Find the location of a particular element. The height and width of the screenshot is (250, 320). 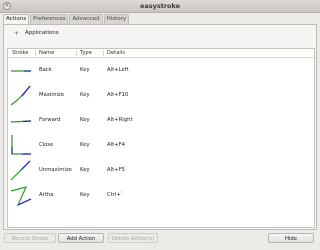

tab-advanced: Advanced is located at coordinates (86, 19).